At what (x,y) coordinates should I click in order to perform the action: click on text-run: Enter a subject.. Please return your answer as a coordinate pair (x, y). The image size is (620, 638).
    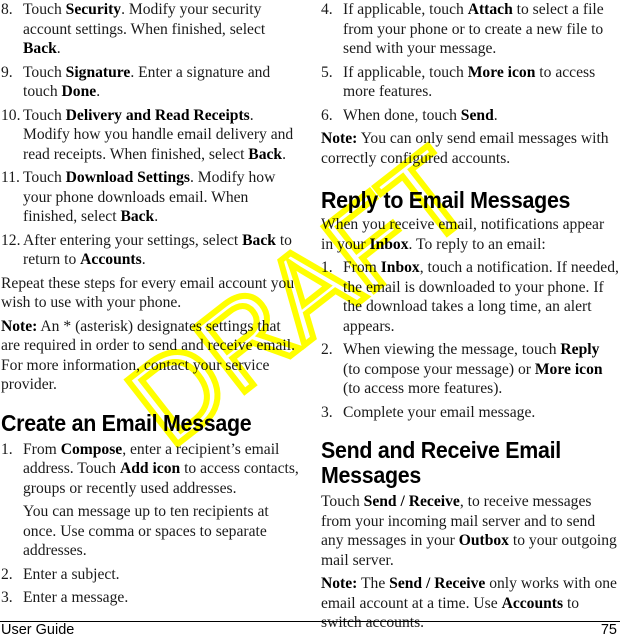
    Looking at the image, I should click on (71, 574).